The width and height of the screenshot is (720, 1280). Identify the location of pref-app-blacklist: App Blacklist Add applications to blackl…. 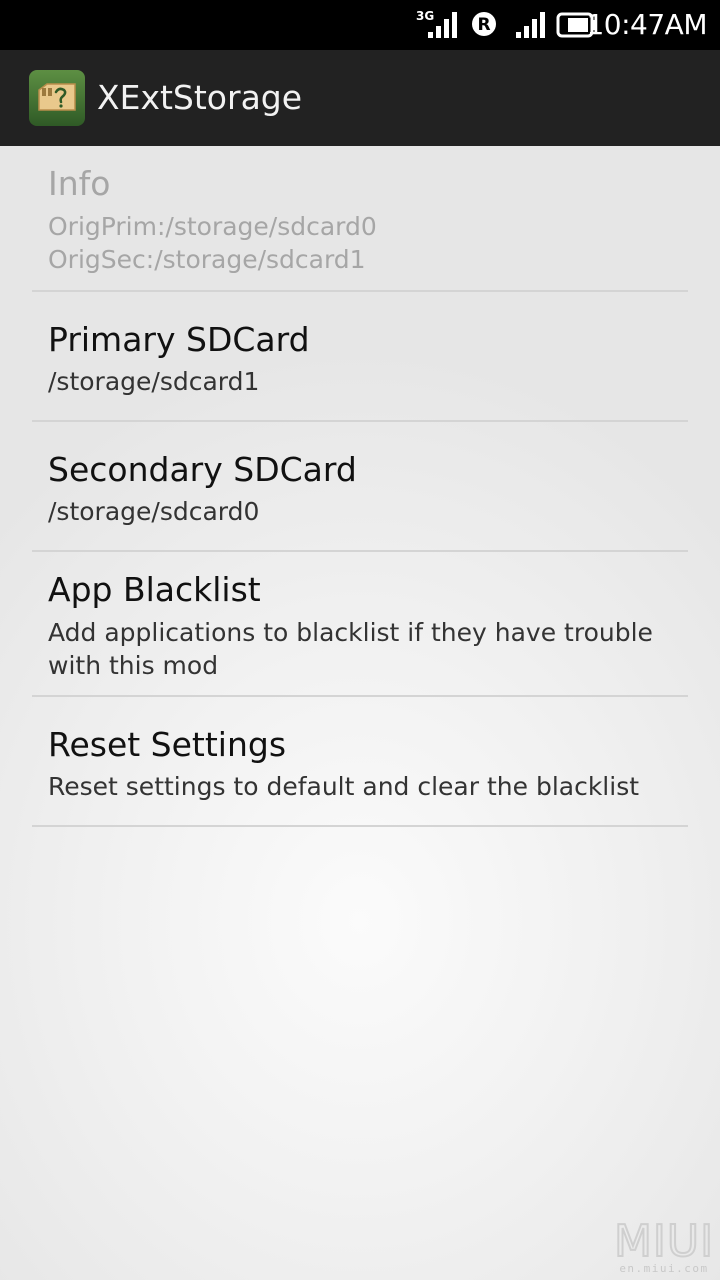
(360, 624).